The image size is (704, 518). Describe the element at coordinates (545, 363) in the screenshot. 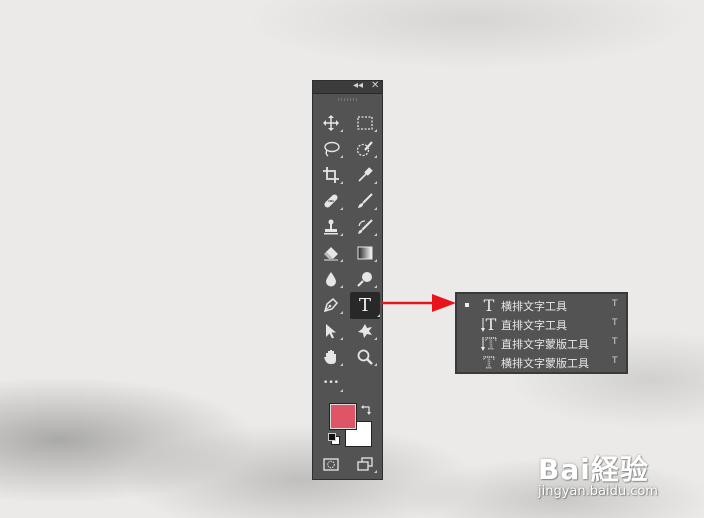

I see `menu-item-label: 横排文字蒙版工具` at that location.